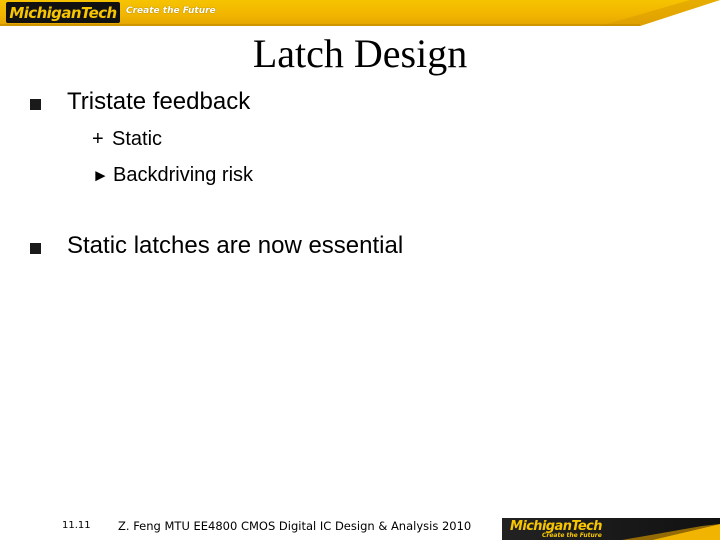 This screenshot has height=540, width=720. What do you see at coordinates (572, 535) in the screenshot?
I see `footer-logo-tagline: Create the Future` at bounding box center [572, 535].